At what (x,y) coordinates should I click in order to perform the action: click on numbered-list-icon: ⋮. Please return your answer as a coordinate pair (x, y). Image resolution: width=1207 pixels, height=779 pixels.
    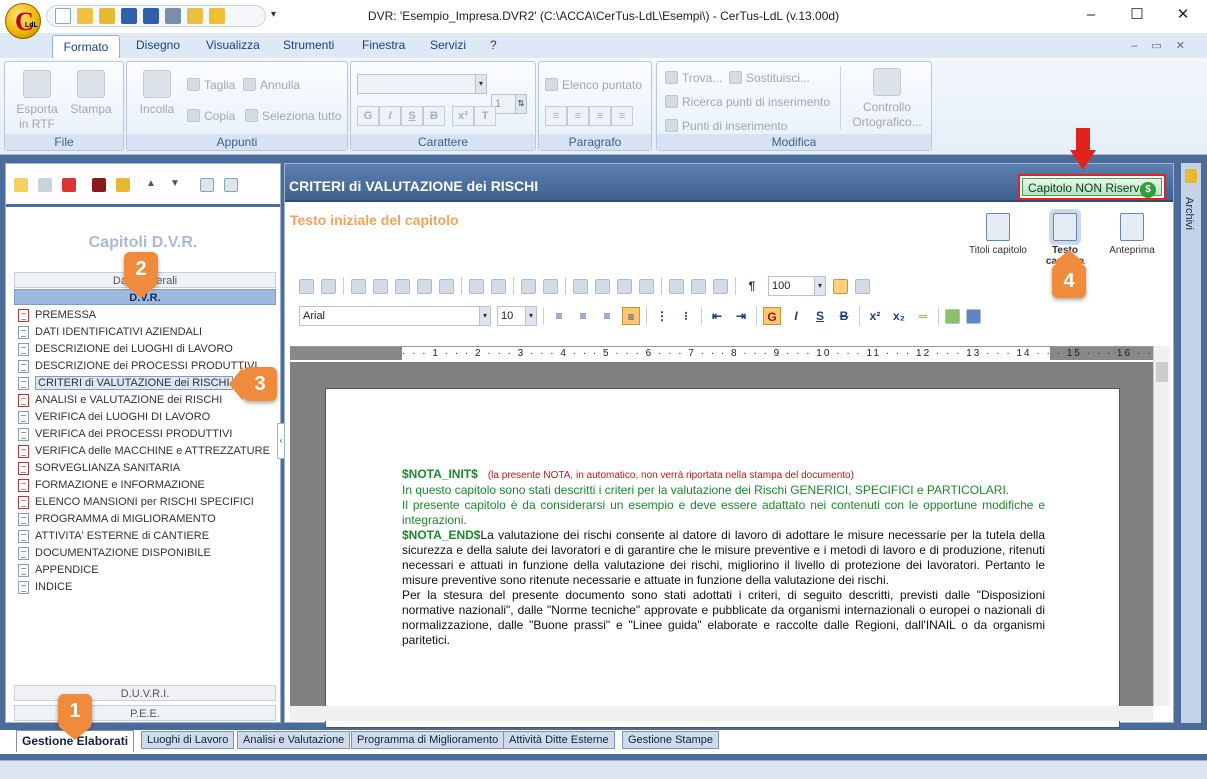
    Looking at the image, I should click on (662, 316).